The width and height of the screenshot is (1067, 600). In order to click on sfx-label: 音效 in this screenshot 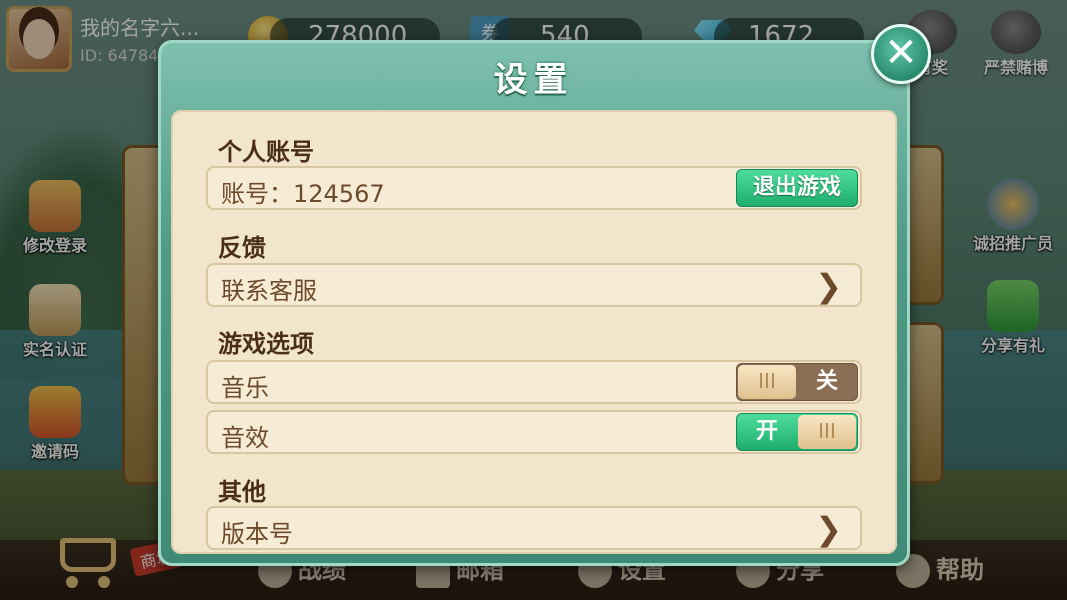, I will do `click(245, 438)`.